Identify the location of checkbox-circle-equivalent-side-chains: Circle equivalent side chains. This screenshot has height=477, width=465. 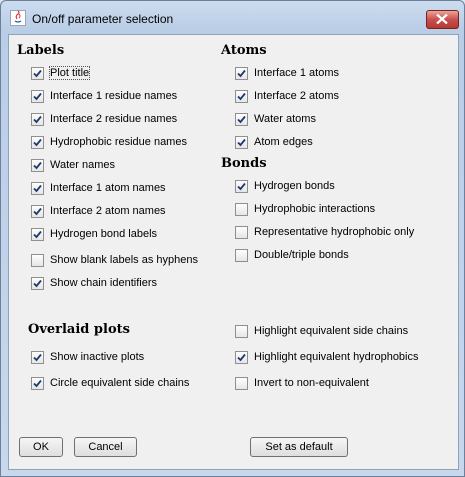
(110, 383).